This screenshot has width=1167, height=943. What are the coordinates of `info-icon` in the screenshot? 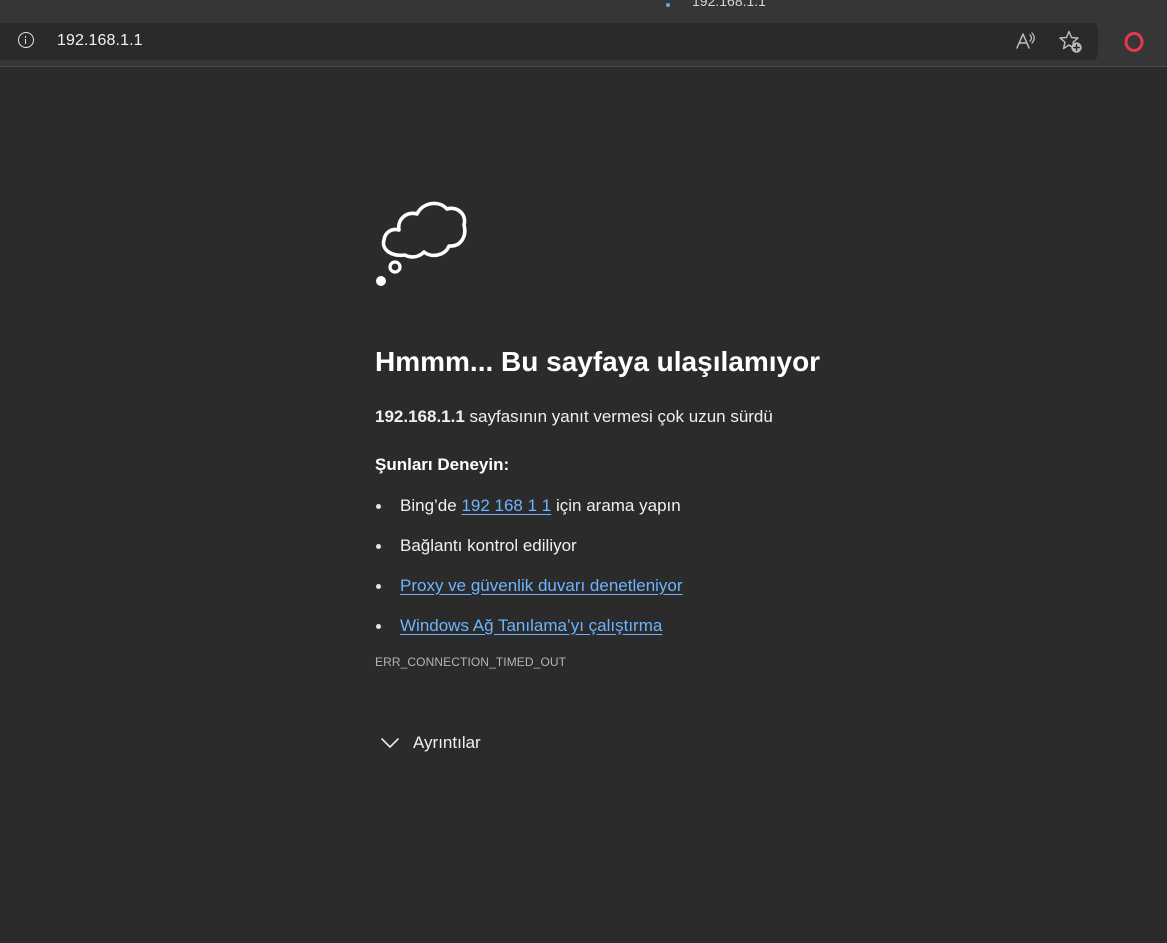 It's located at (26, 40).